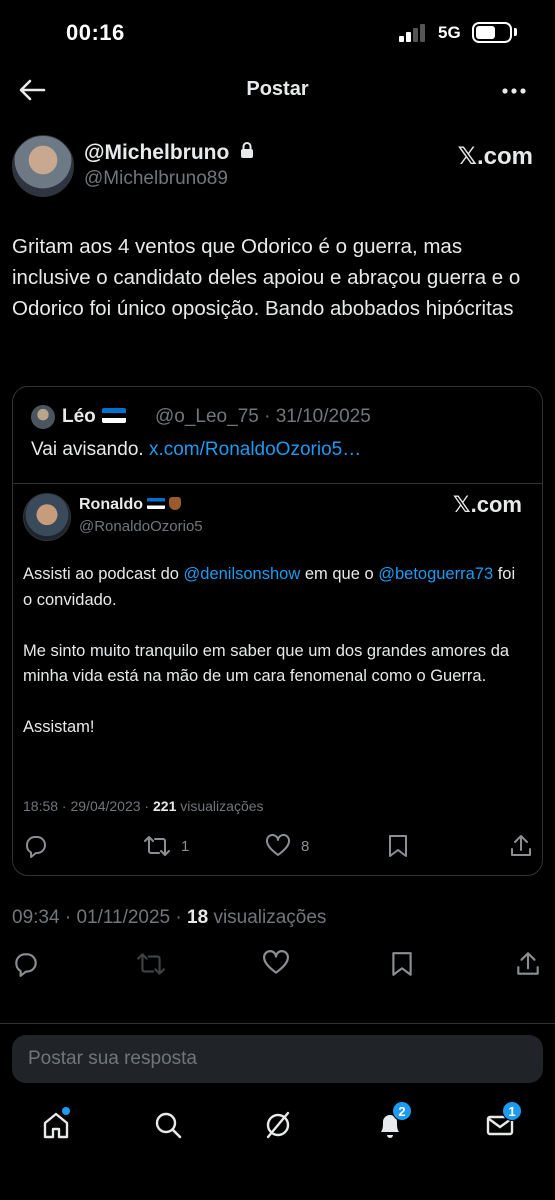 Image resolution: width=555 pixels, height=1200 pixels. Describe the element at coordinates (512, 1111) in the screenshot. I see `messages-badge: 1` at that location.